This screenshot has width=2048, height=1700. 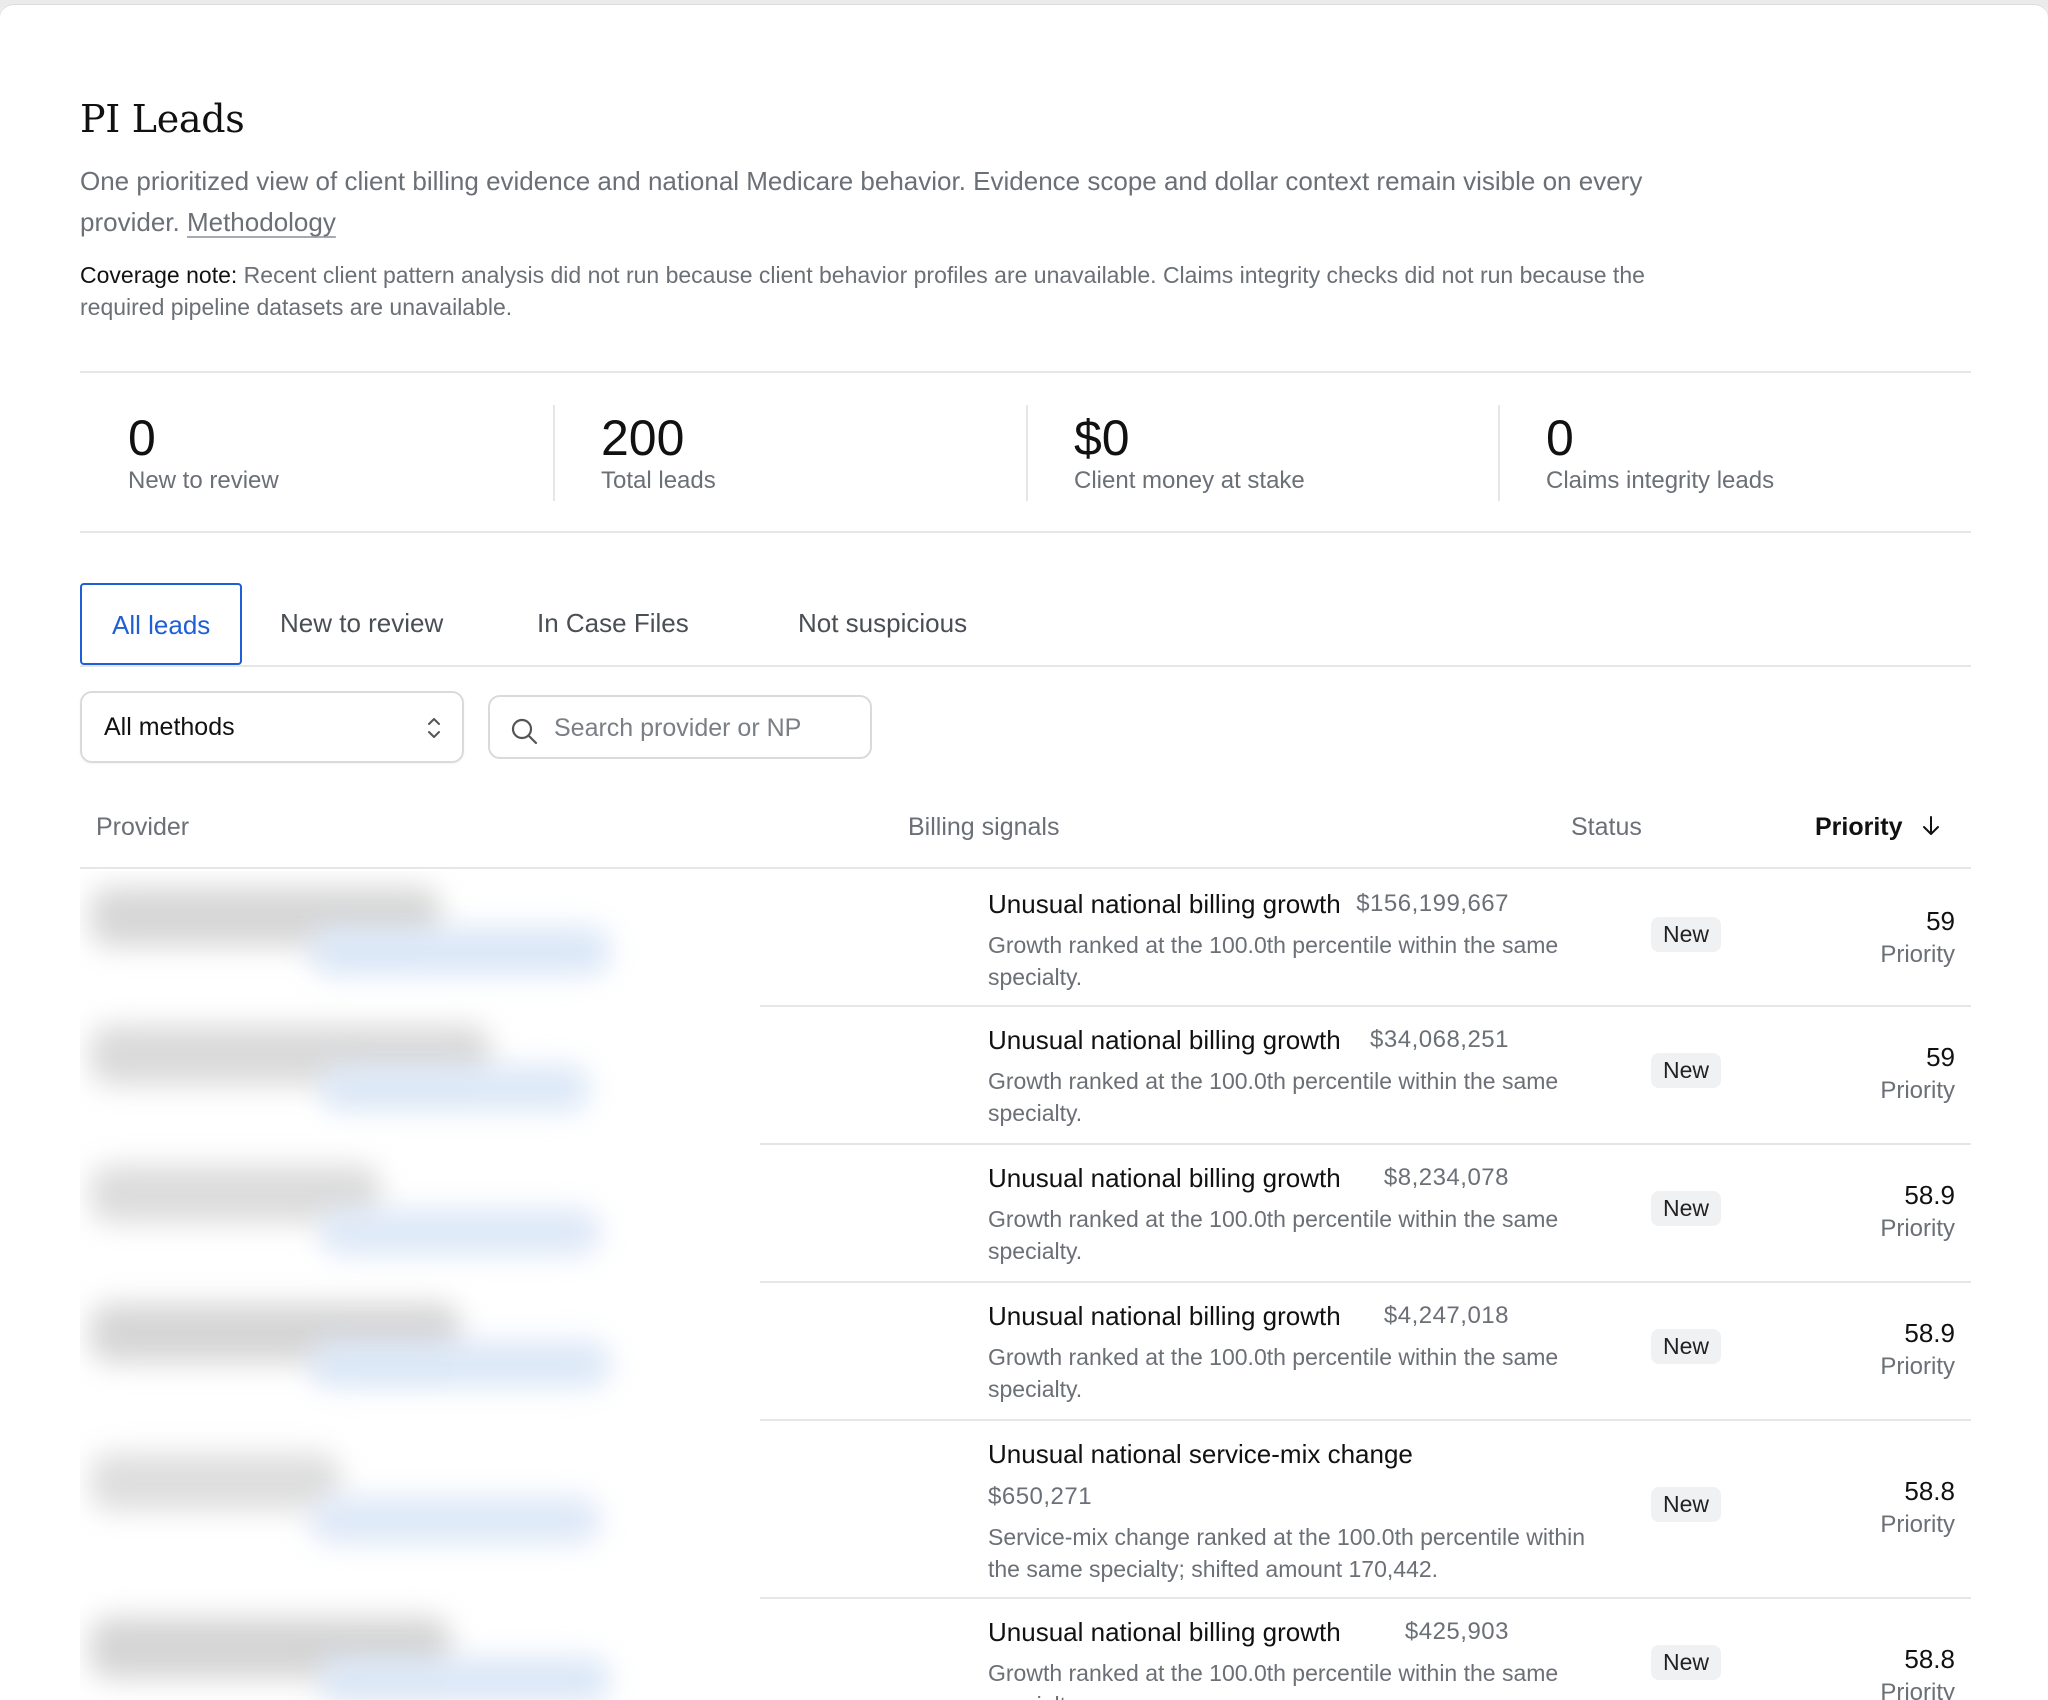 I want to click on arrow-down-icon, so click(x=1931, y=825).